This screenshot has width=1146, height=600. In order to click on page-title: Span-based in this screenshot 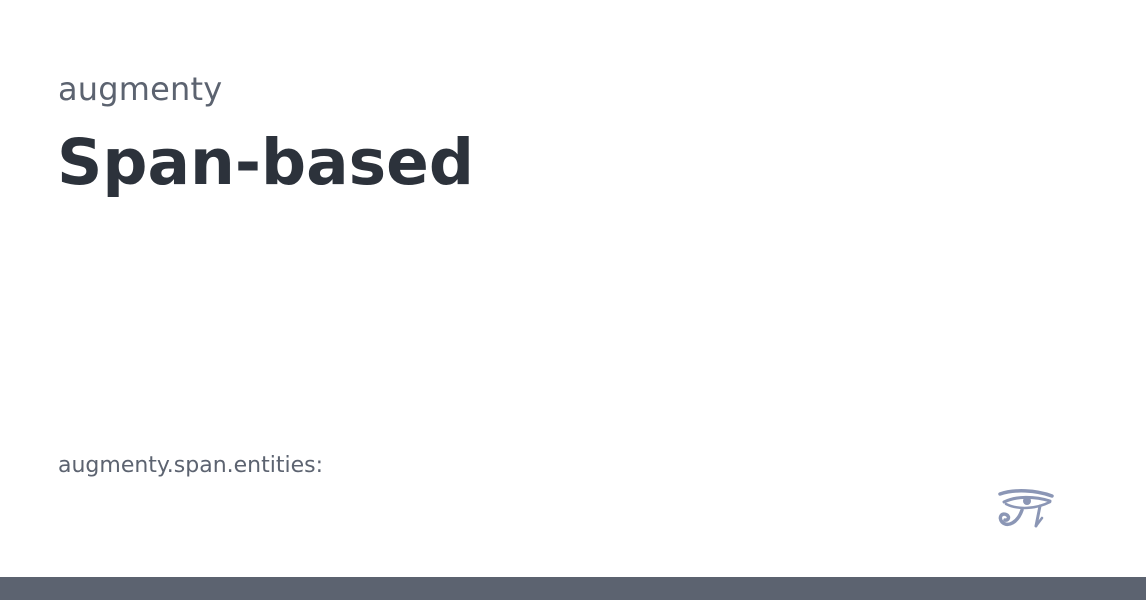, I will do `click(265, 162)`.